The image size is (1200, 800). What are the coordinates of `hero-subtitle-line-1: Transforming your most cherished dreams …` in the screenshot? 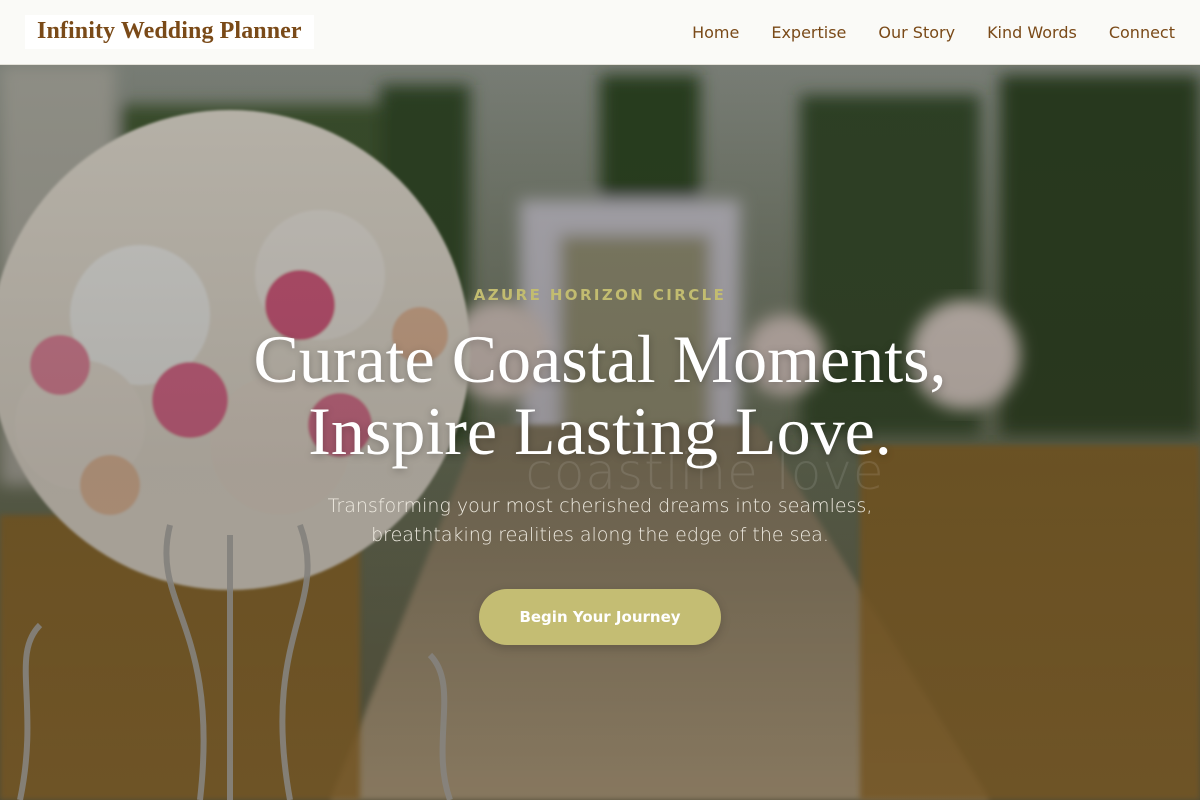 It's located at (600, 506).